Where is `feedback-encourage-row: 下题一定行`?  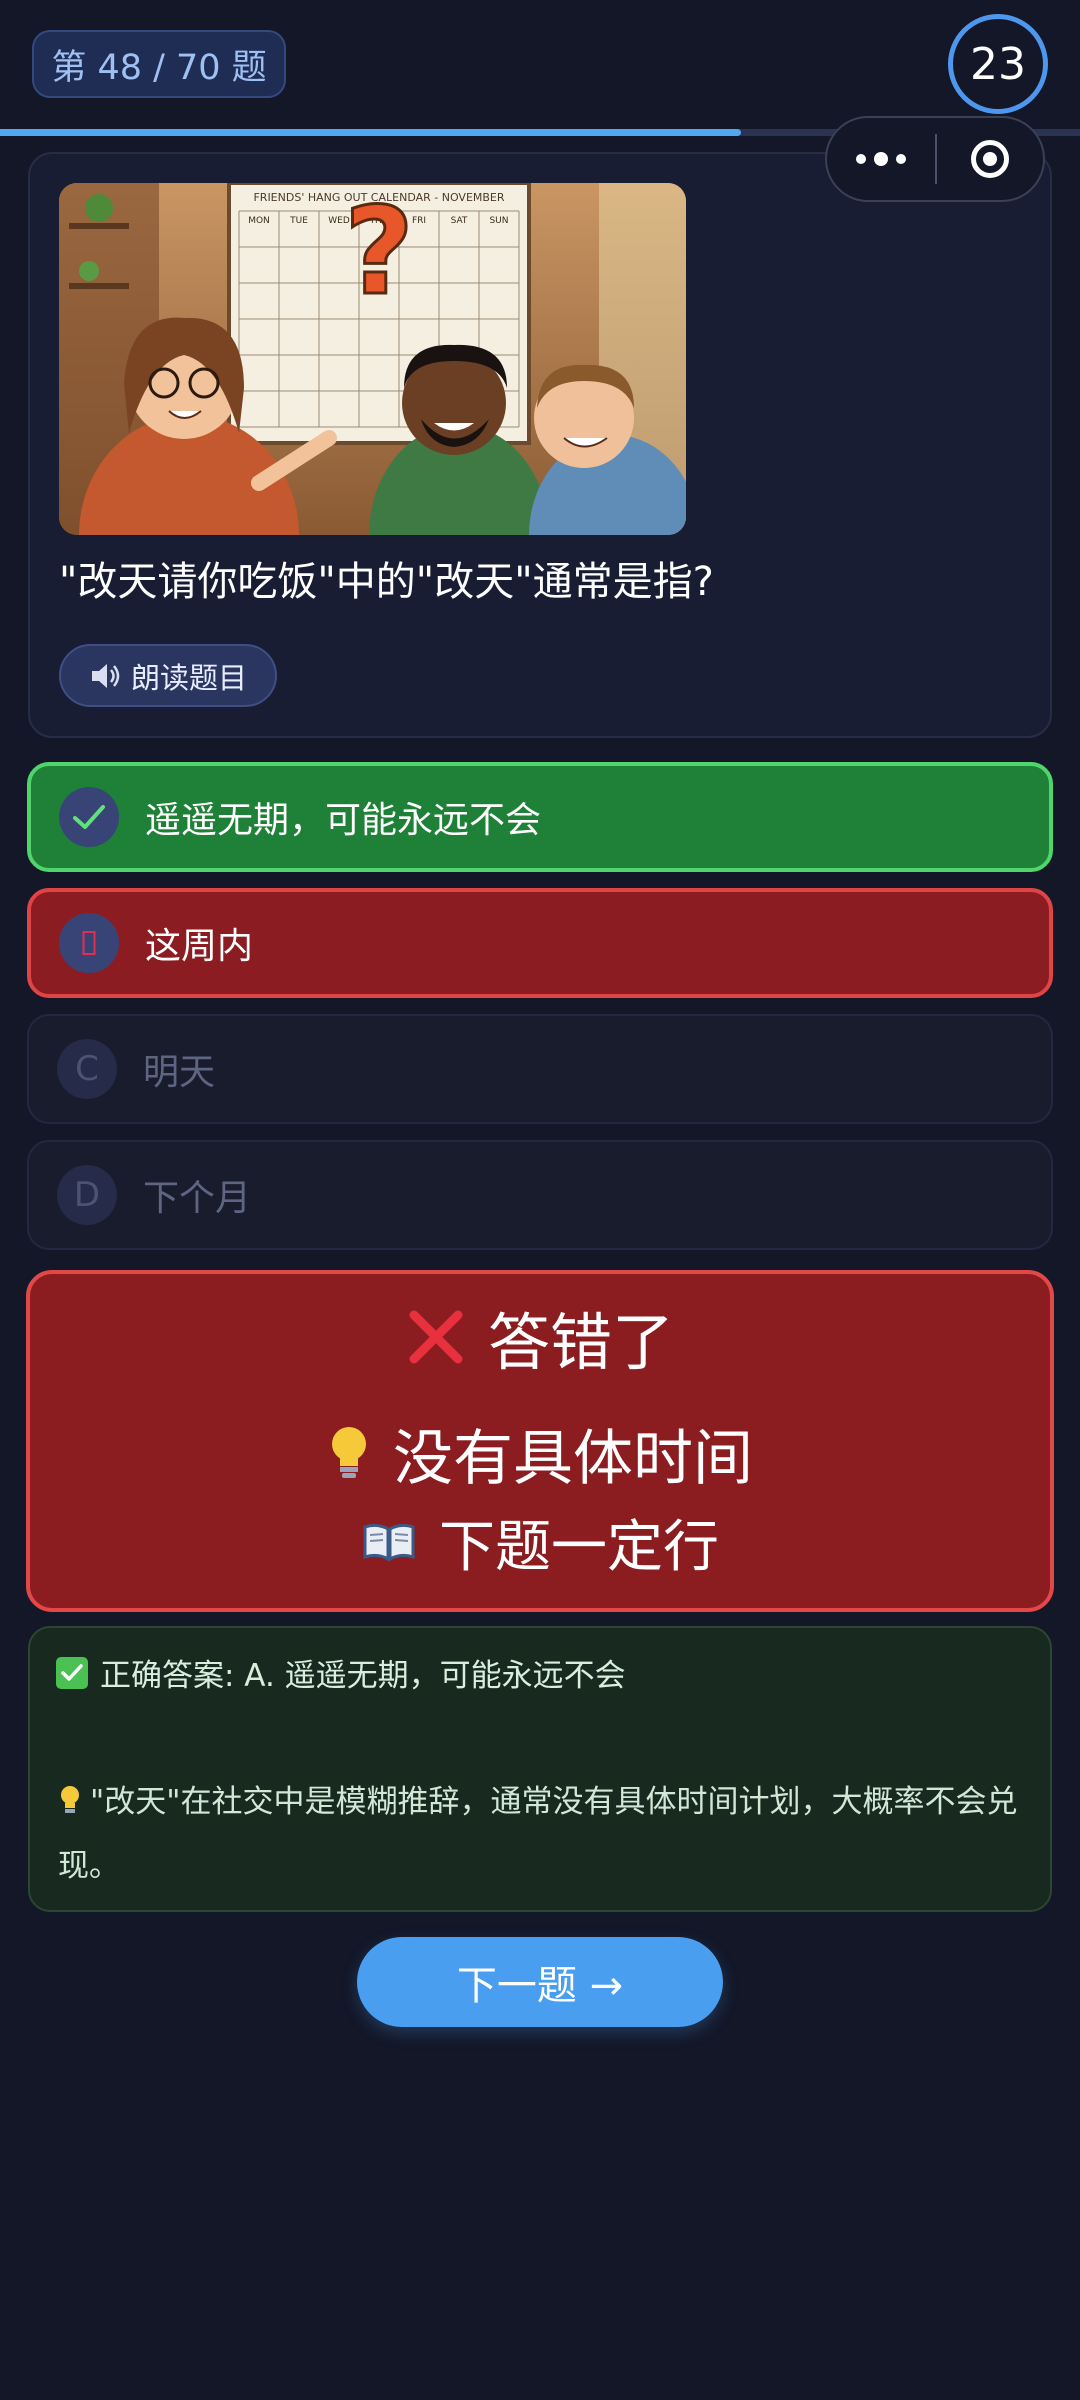
feedback-encourage-row: 下题一定行 is located at coordinates (540, 1542).